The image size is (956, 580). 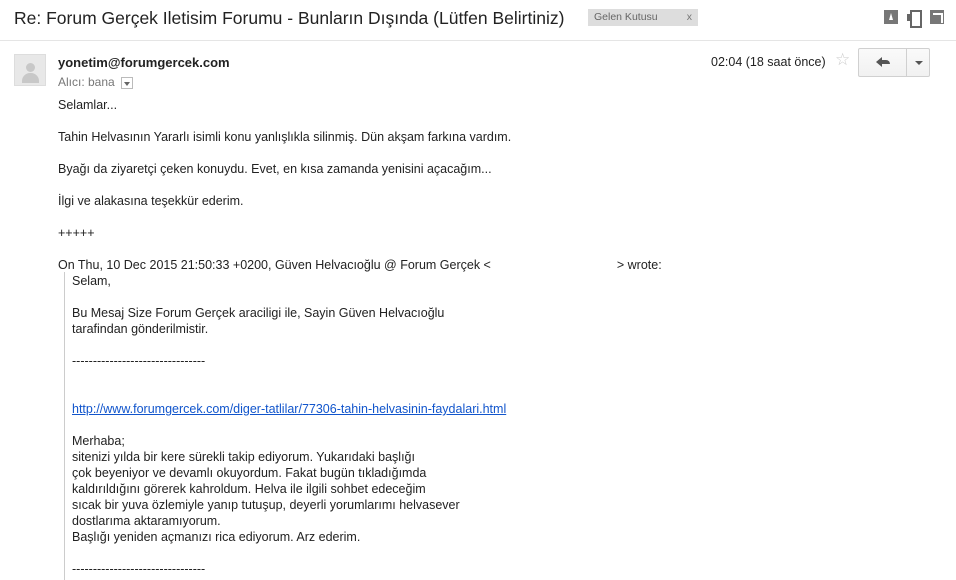 I want to click on chevron-down-icon, so click(x=919, y=63).